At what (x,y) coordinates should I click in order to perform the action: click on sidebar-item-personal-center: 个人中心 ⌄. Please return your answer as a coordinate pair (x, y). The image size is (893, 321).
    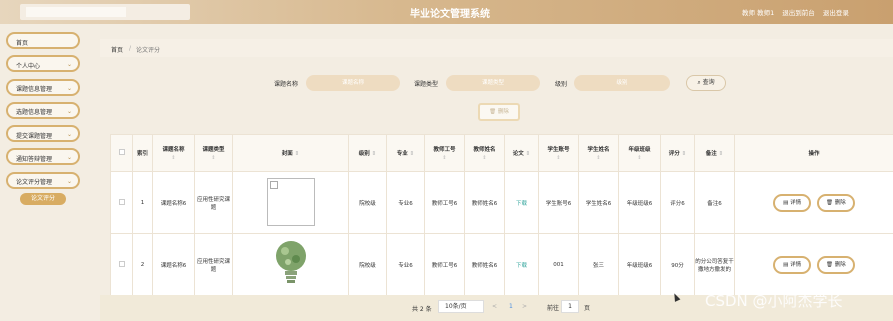
    Looking at the image, I should click on (43, 64).